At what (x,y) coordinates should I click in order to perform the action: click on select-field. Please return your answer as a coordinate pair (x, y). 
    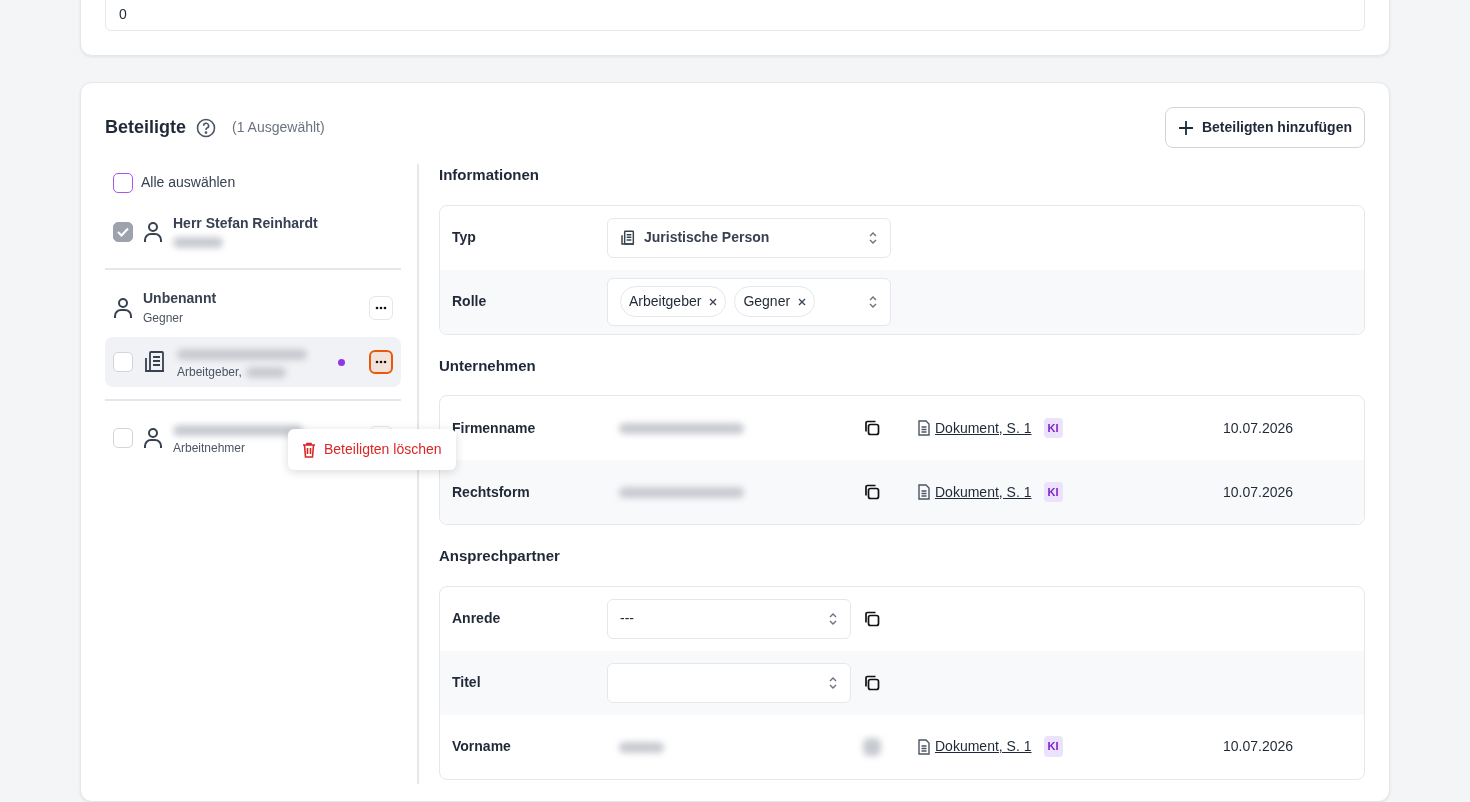
    Looking at the image, I should click on (729, 682).